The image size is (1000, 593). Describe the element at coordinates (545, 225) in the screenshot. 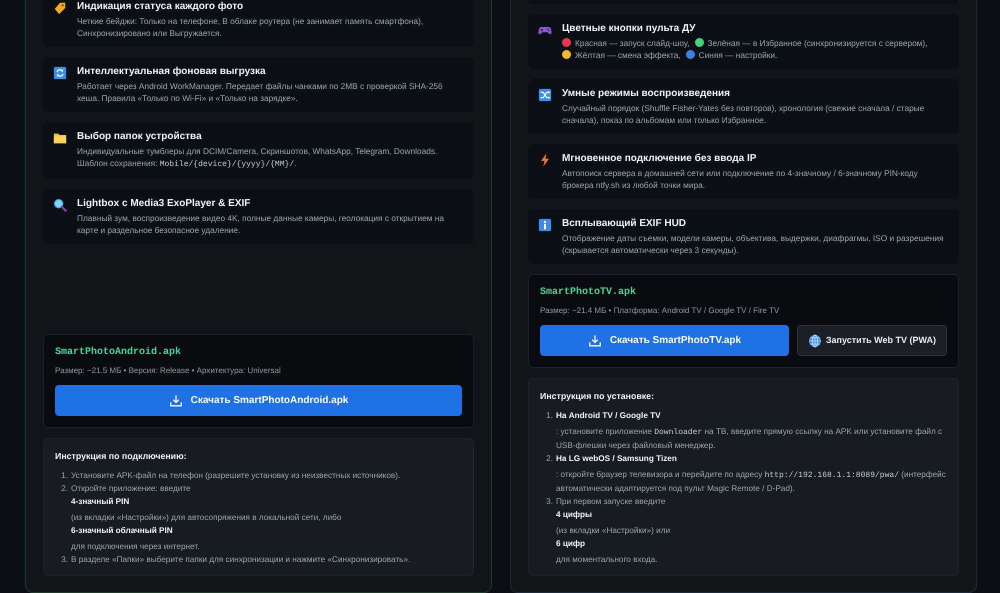

I see `info-icon` at that location.